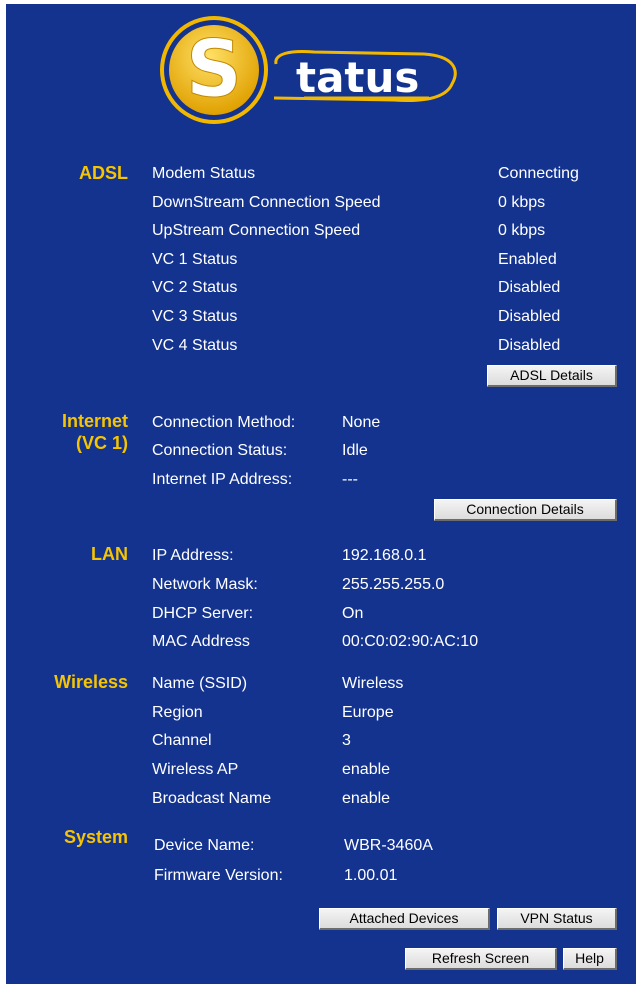 The width and height of the screenshot is (640, 988). I want to click on lan-value: 255.255.255.0, so click(393, 584).